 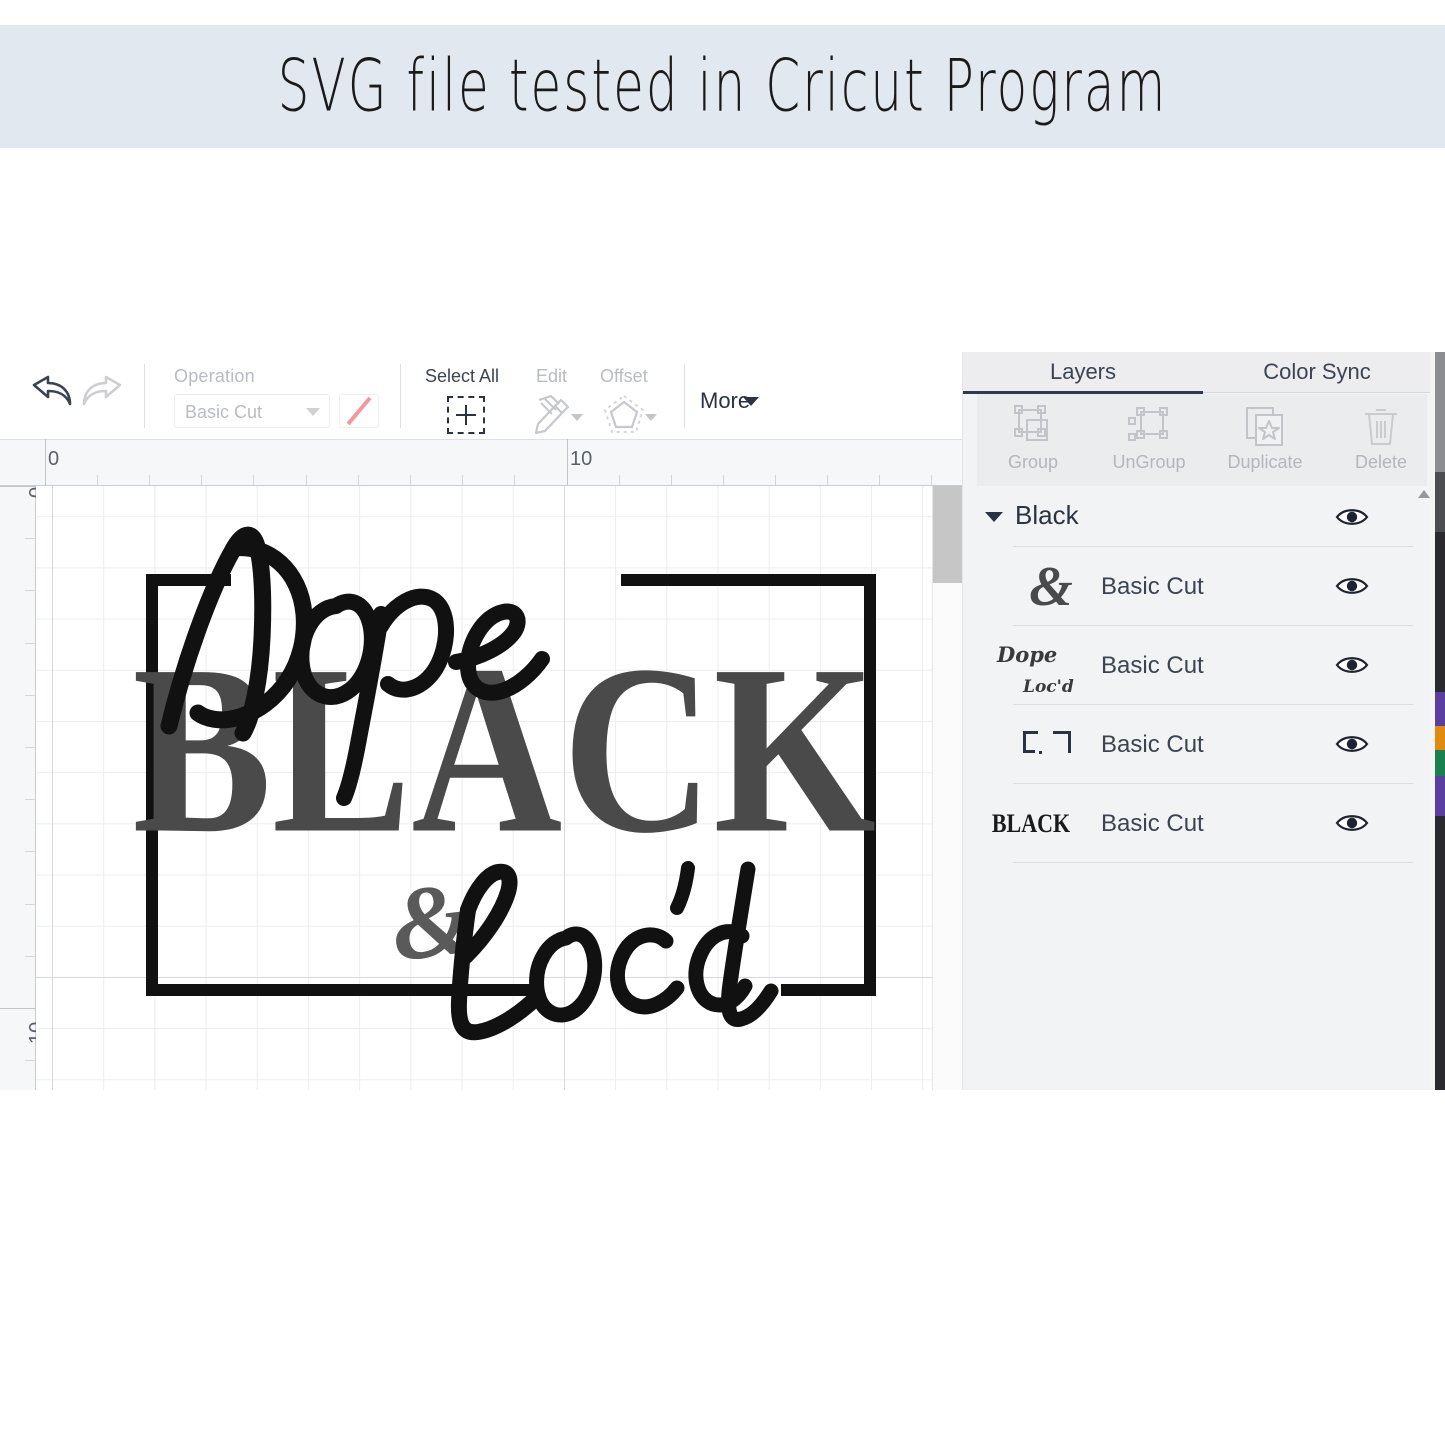 I want to click on group-label: Group, so click(x=1033, y=462).